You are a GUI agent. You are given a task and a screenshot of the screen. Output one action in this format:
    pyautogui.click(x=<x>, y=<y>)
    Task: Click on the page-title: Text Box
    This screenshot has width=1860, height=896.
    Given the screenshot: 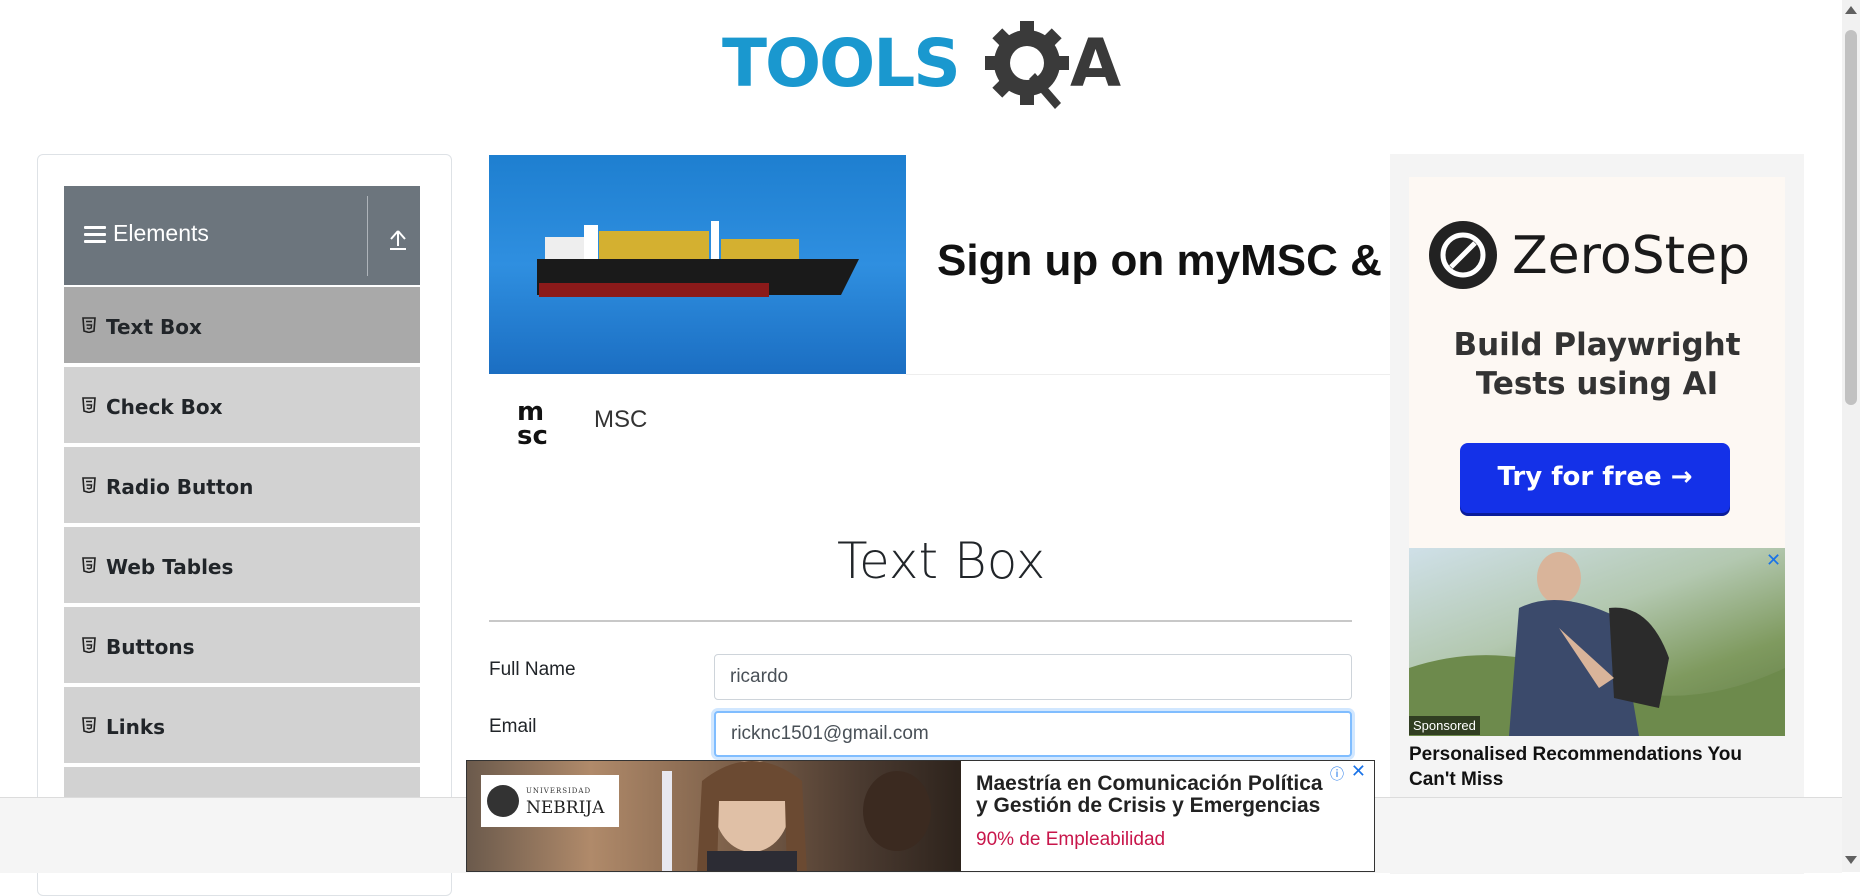 What is the action you would take?
    pyautogui.click(x=941, y=561)
    